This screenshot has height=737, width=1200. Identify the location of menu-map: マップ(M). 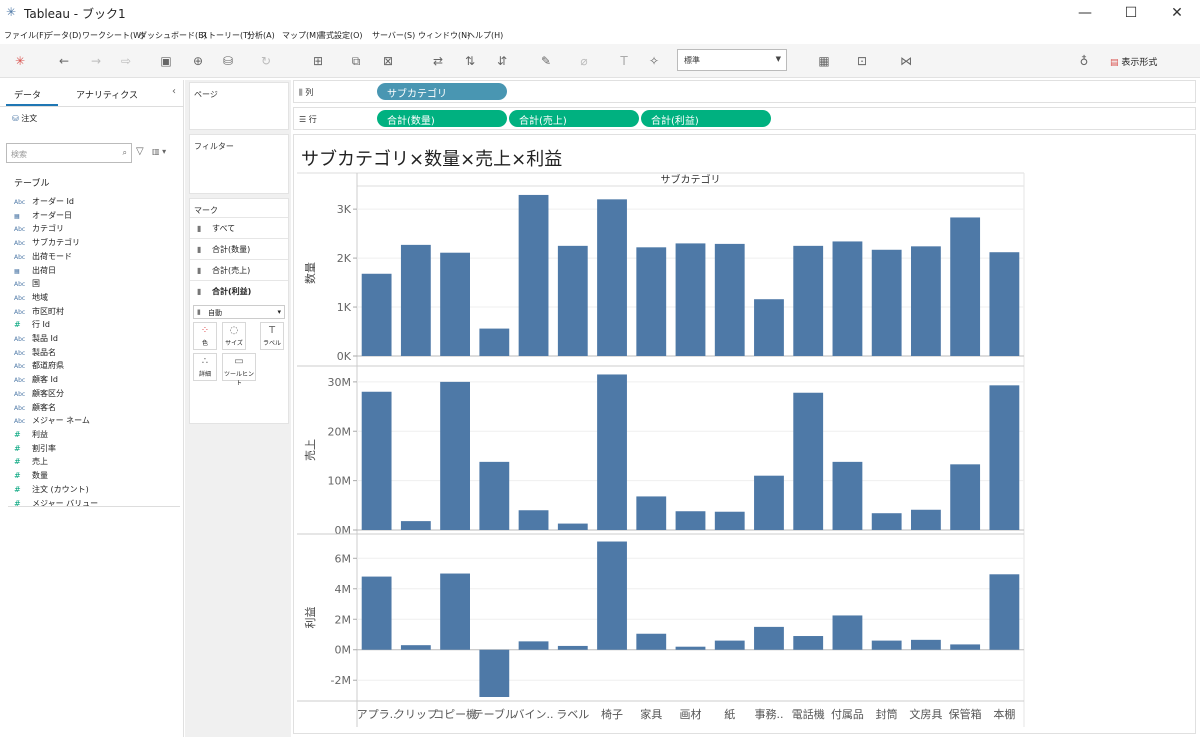
(300, 35).